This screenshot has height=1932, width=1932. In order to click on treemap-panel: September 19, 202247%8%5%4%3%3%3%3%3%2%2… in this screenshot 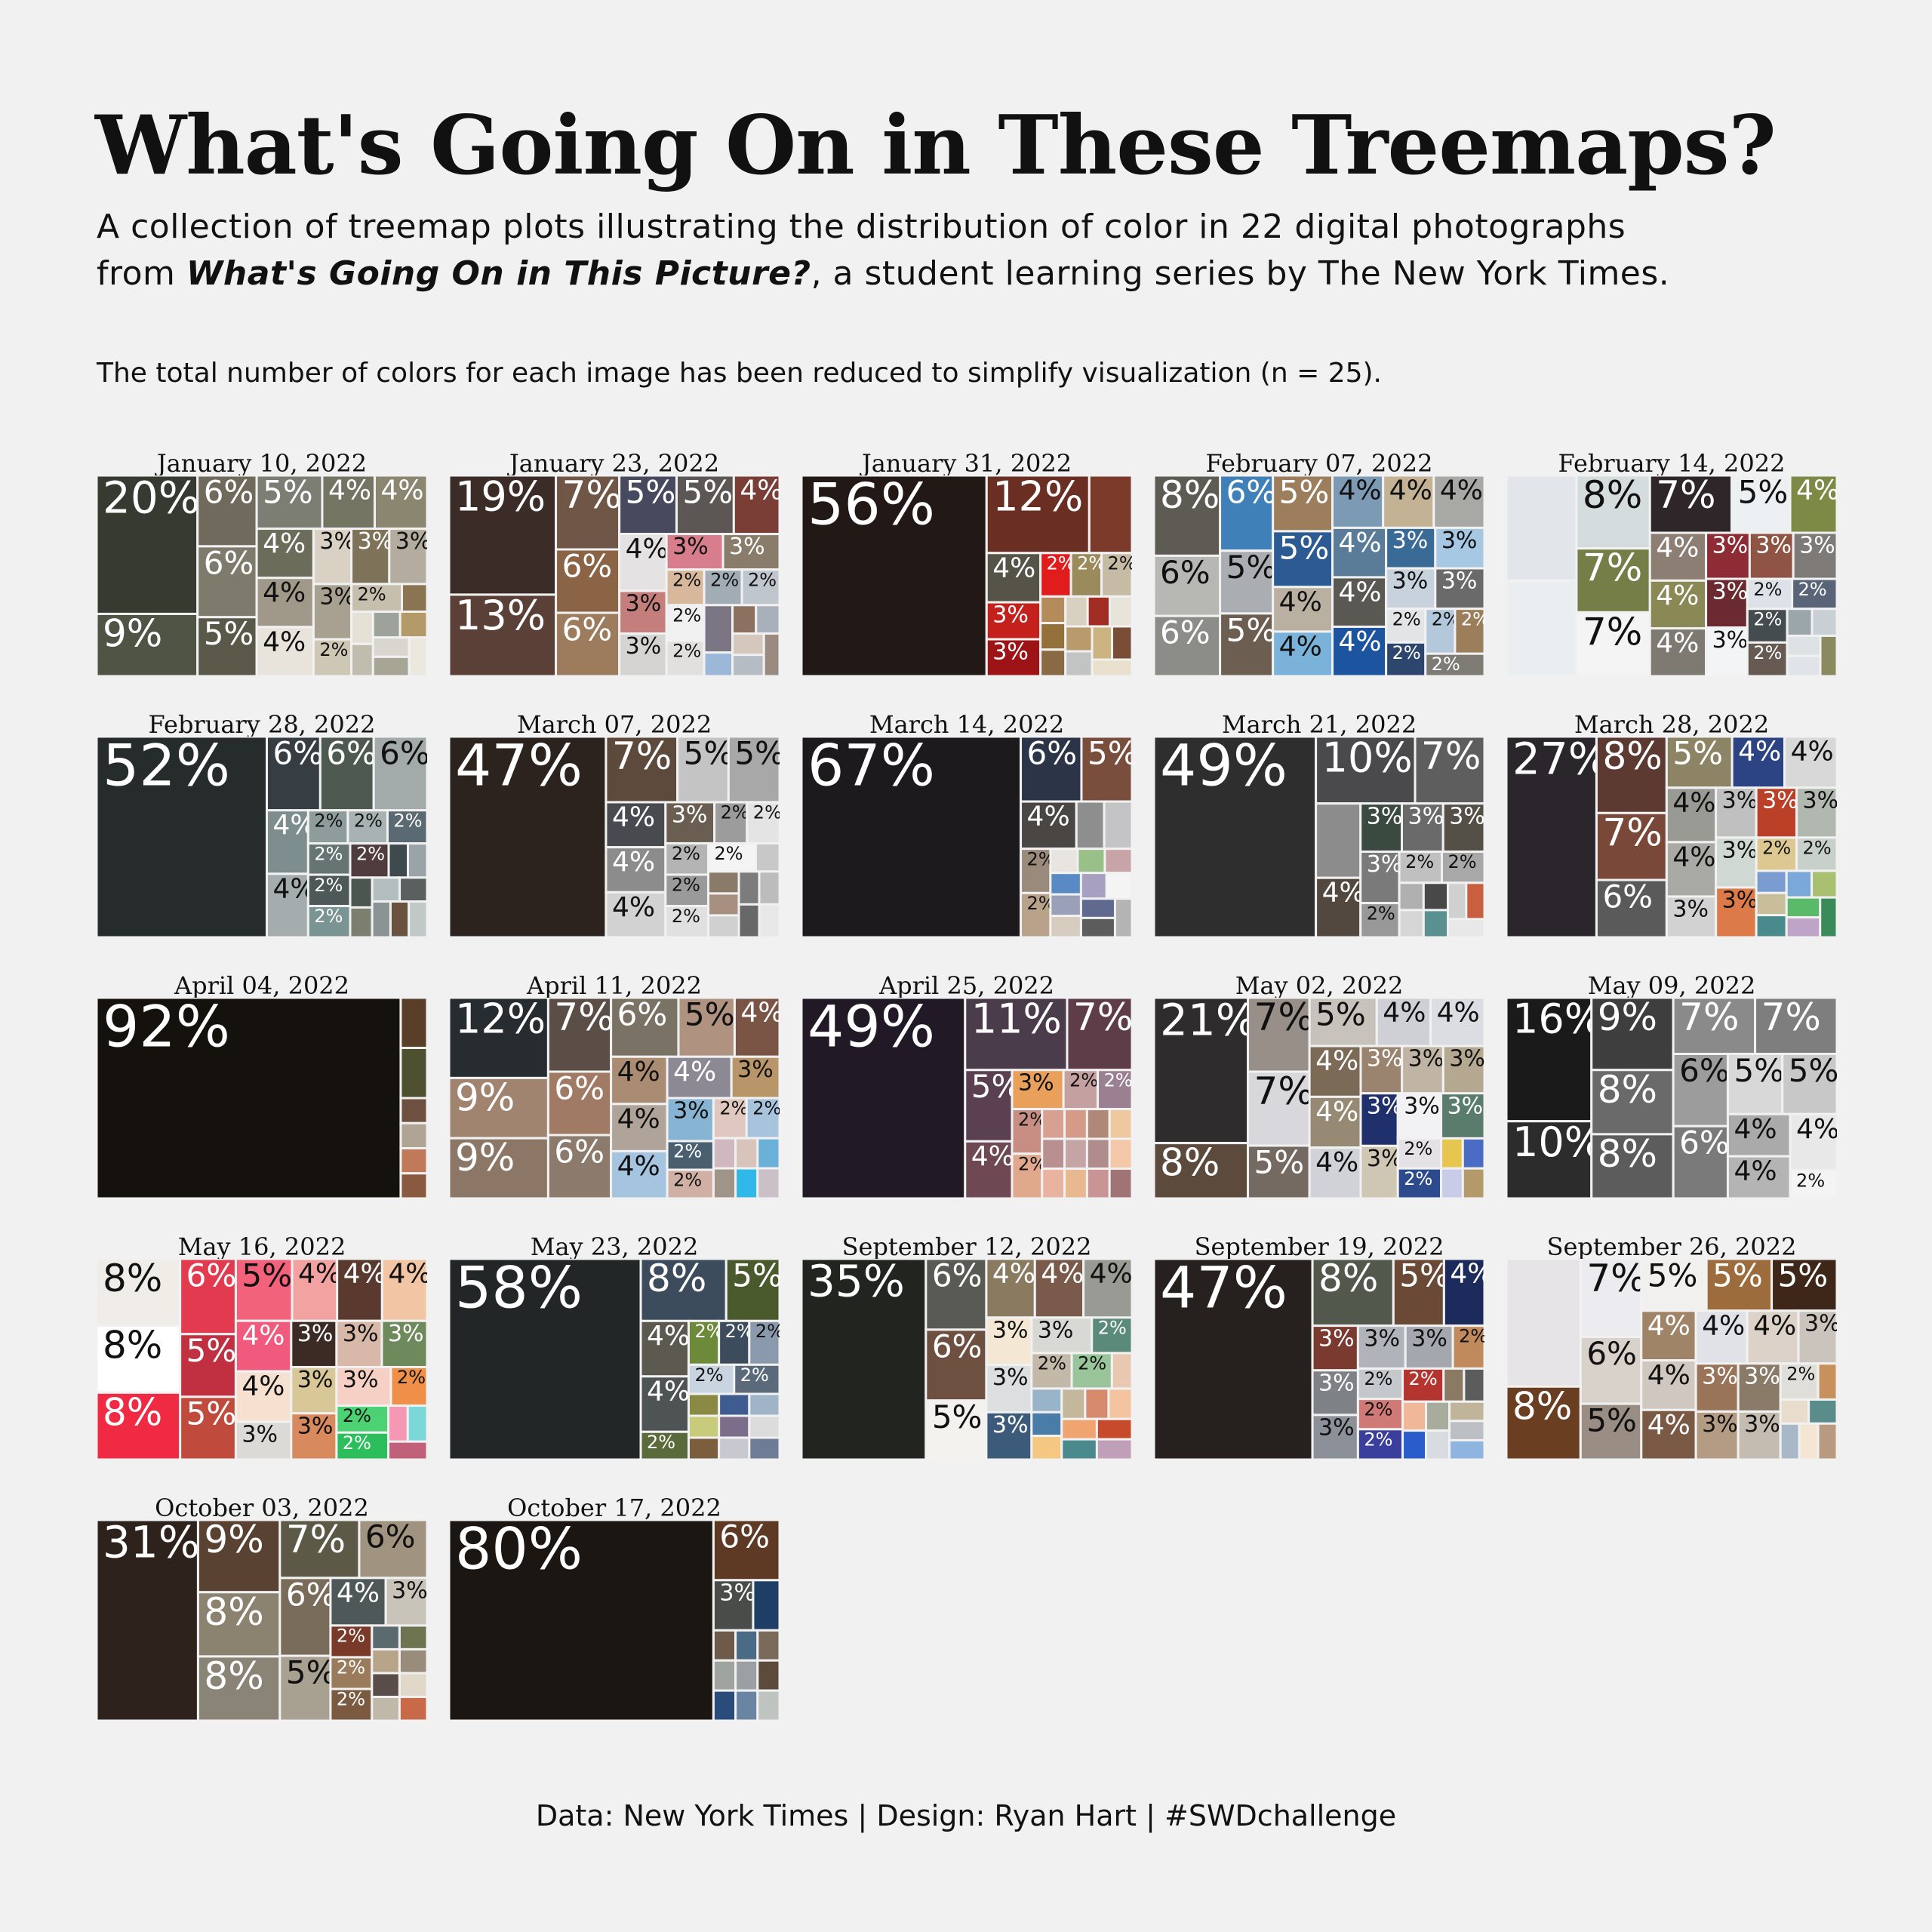, I will do `click(1319, 1381)`.